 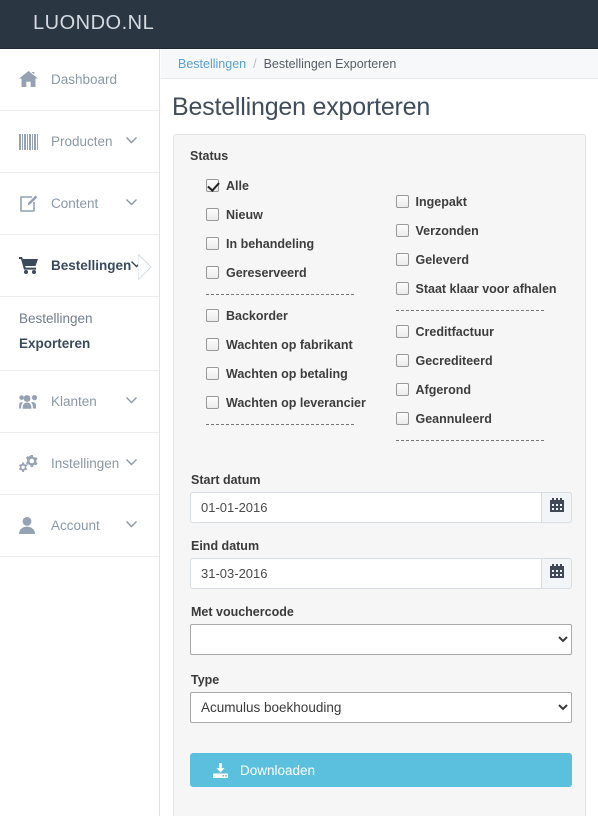 I want to click on sidebar-item-label: Instellingen, so click(x=85, y=463).